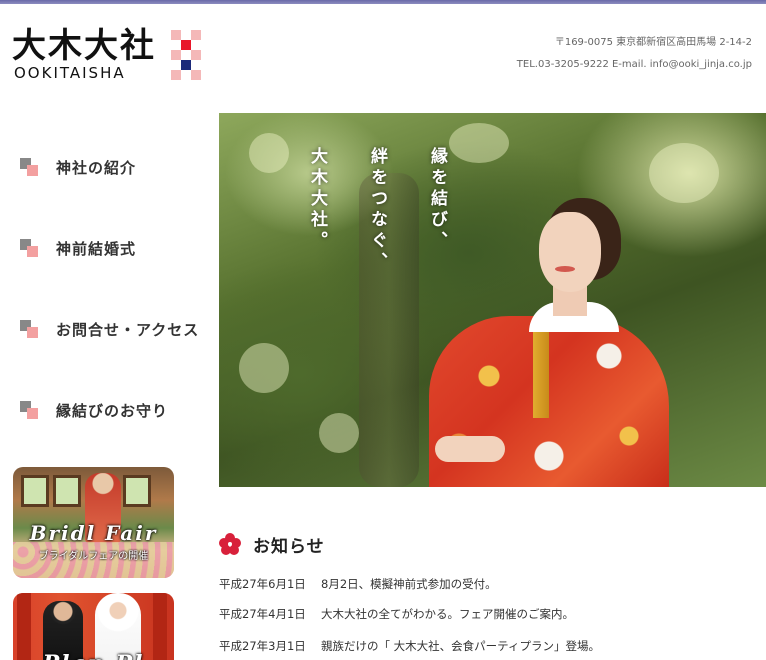 The height and width of the screenshot is (660, 766). I want to click on woman-in-kimono, so click(549, 342).